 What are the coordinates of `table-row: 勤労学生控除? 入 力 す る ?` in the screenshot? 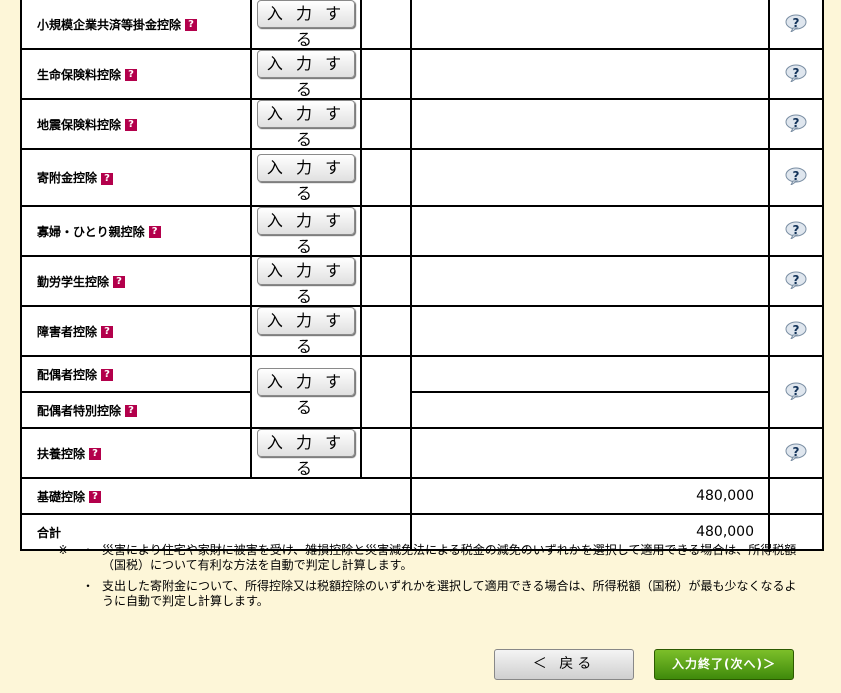 It's located at (422, 281).